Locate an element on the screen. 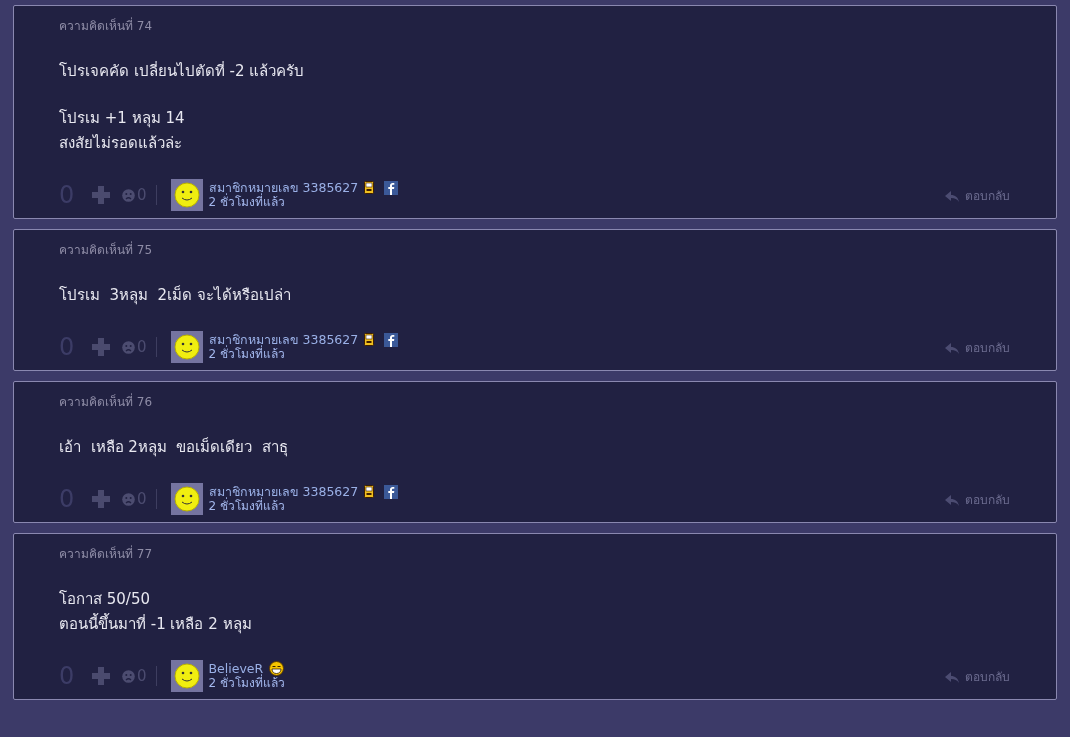 This screenshot has height=737, width=1070. comment-text: โปรเม 3หลุม 2เม็ด จะได้หรือเปล่า is located at coordinates (175, 295).